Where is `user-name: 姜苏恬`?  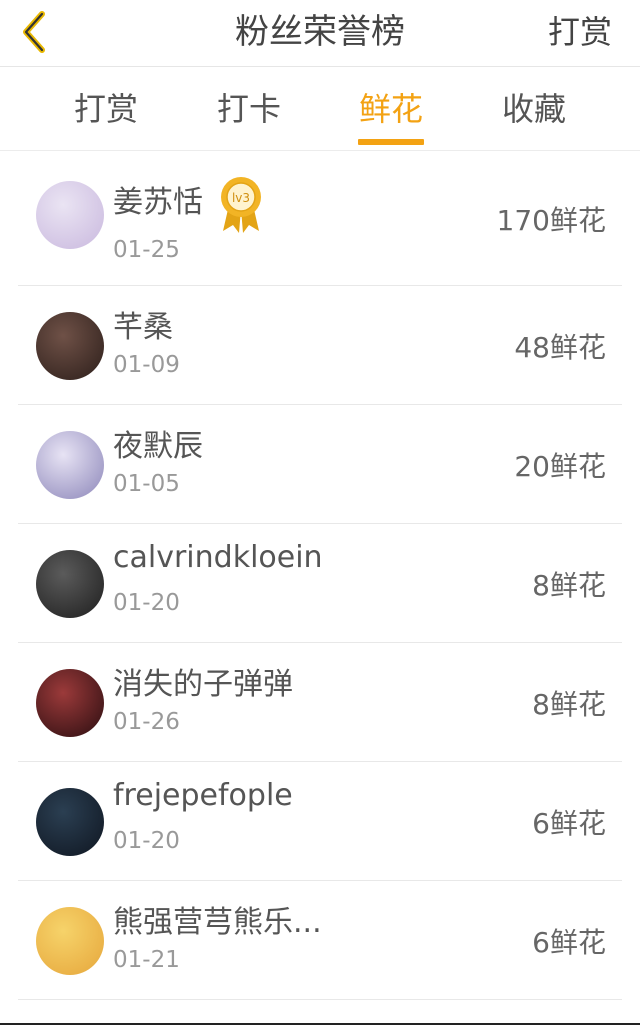 user-name: 姜苏恬 is located at coordinates (158, 202).